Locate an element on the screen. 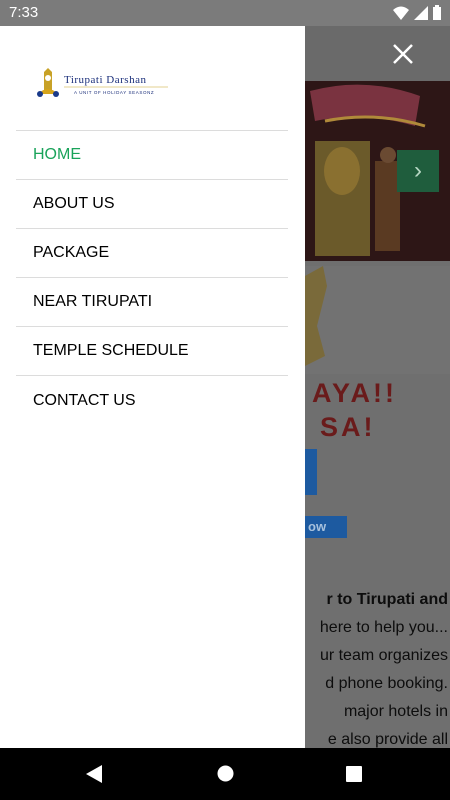 The image size is (450, 800). slogan-line-2: SA! is located at coordinates (348, 427).